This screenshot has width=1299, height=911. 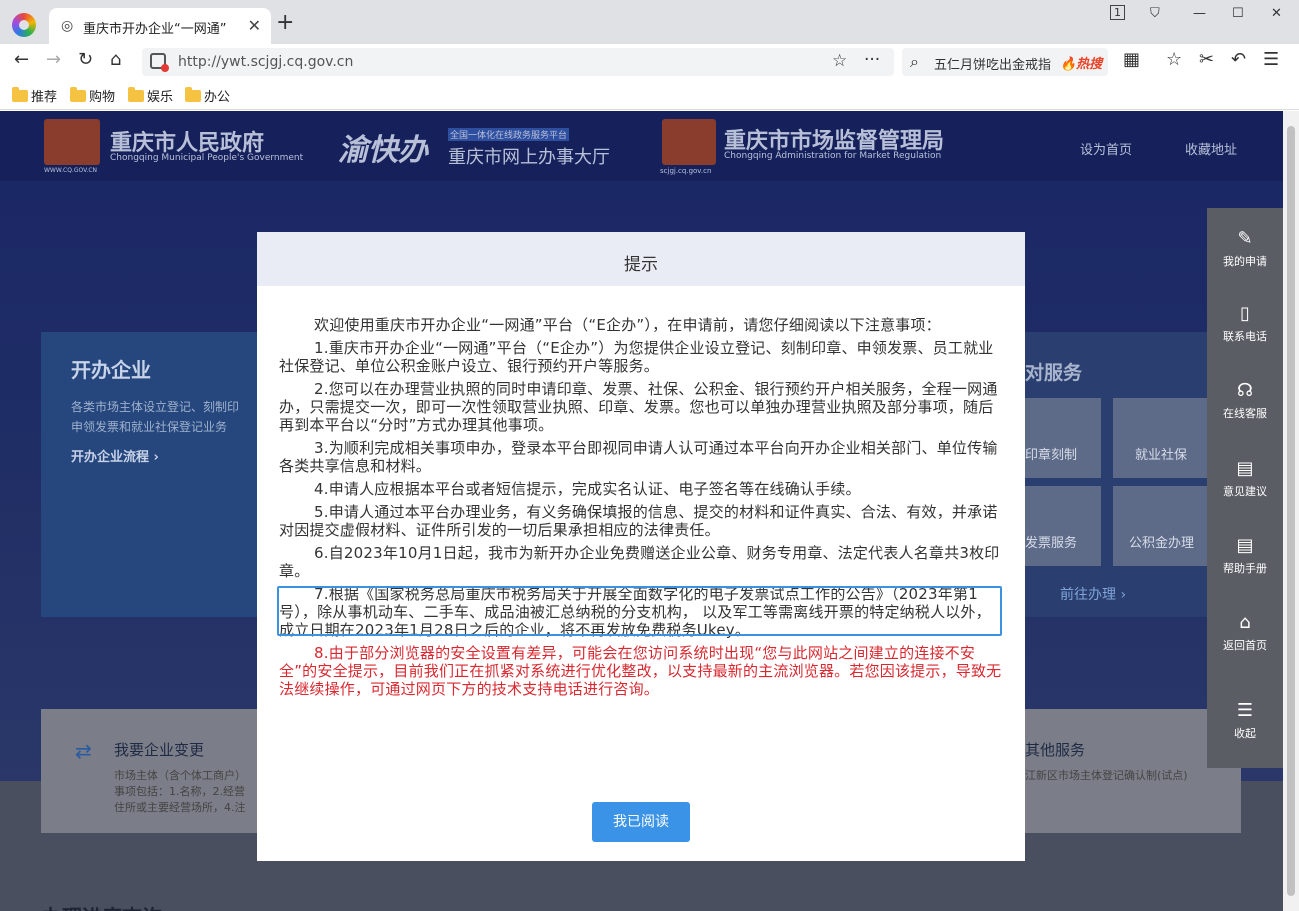 I want to click on browser-tabbar: ◎ 重庆市开办企业“一网通” ✕ + 1 ⛉ — ☐ ✕, so click(x=649, y=22).